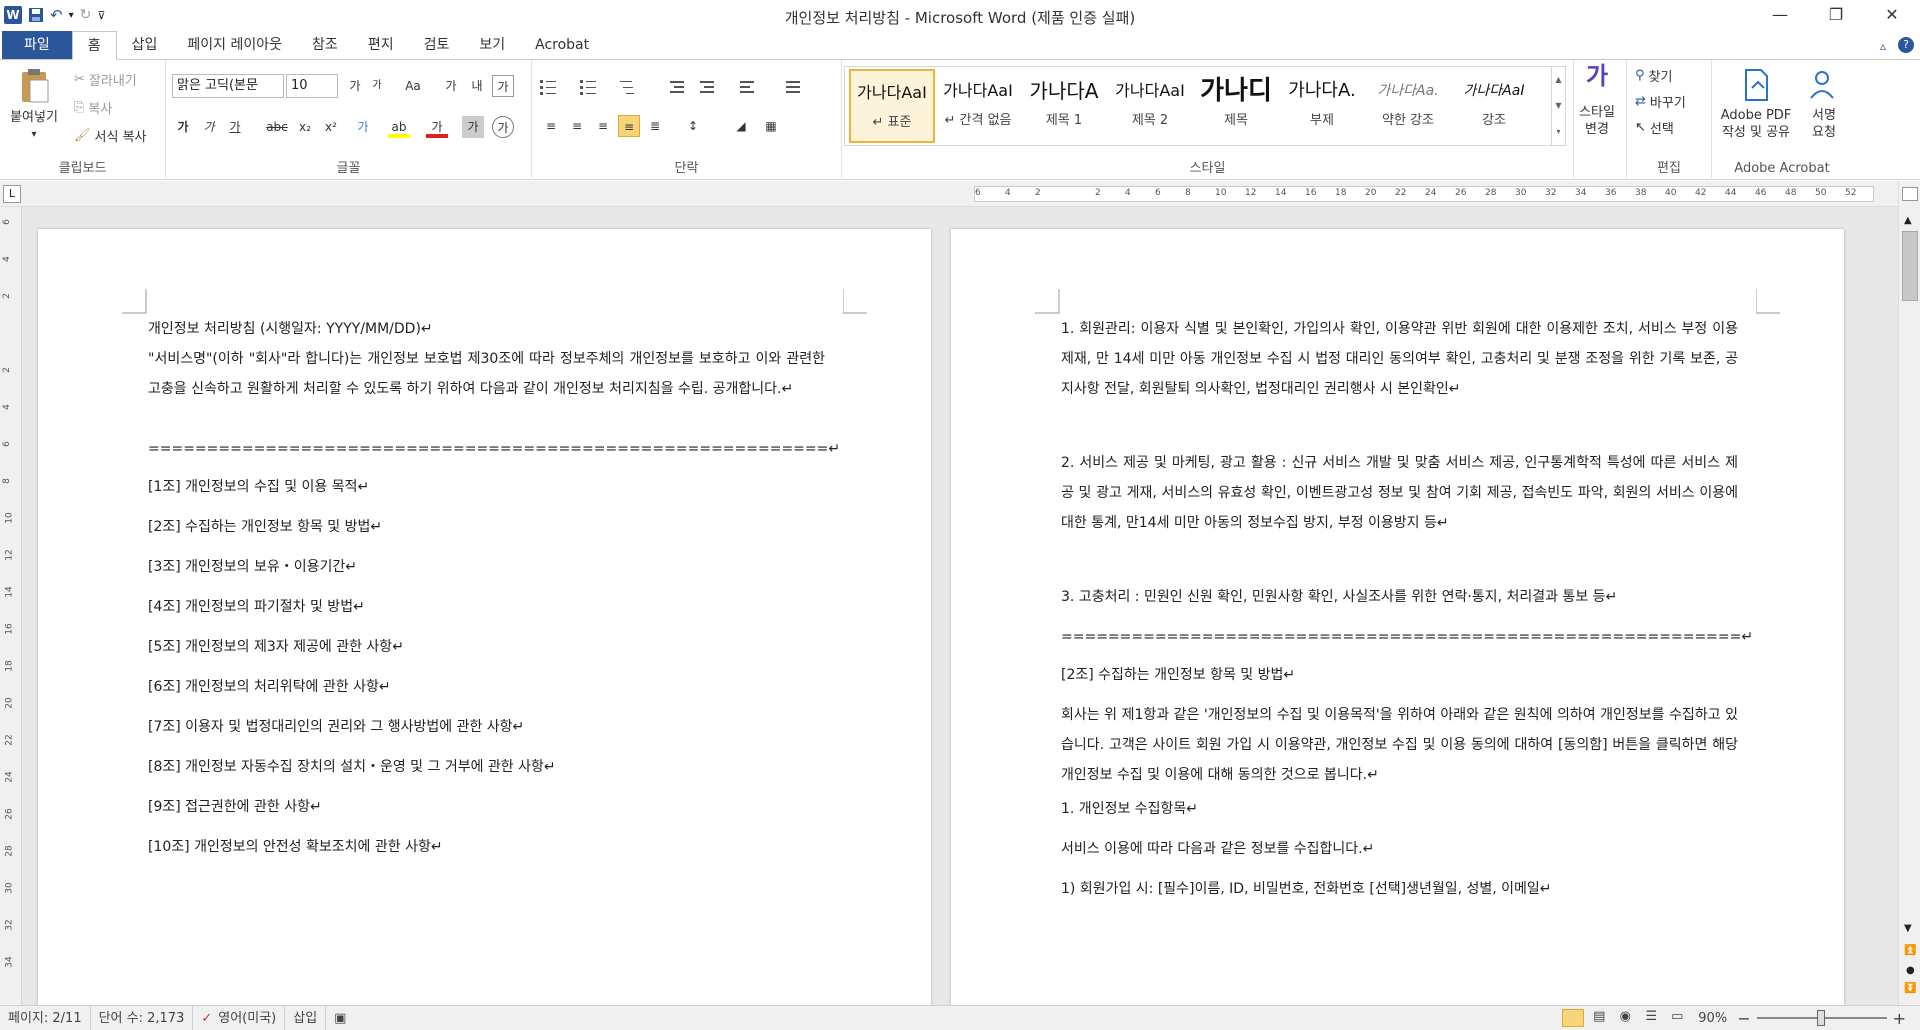 The width and height of the screenshot is (1920, 1030). Describe the element at coordinates (1064, 120) in the screenshot. I see `style-name: 제목 1` at that location.